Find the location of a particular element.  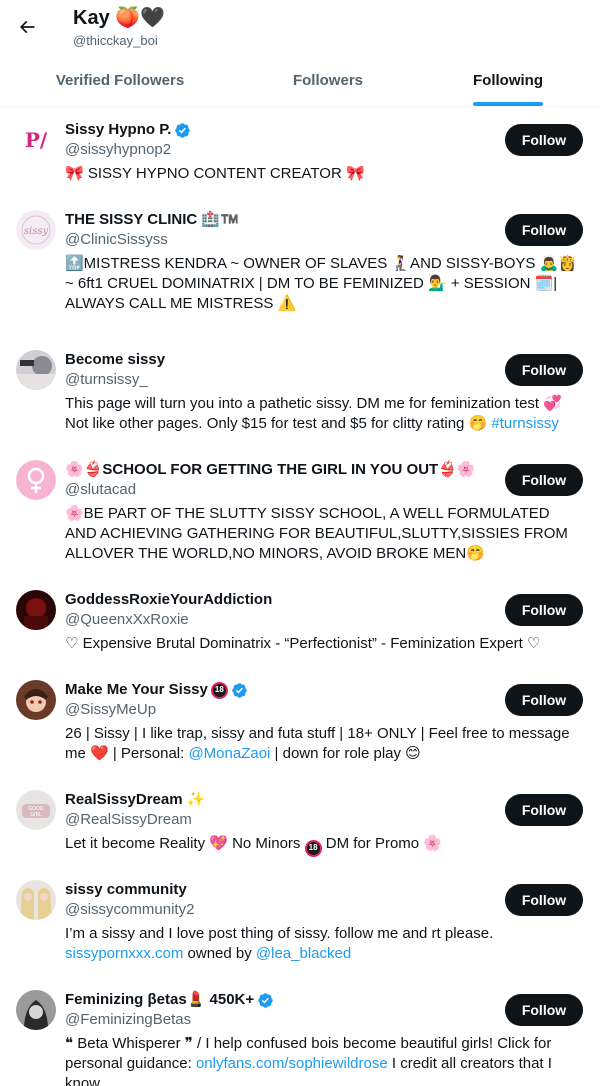

tab-label: Followers is located at coordinates (327, 80).